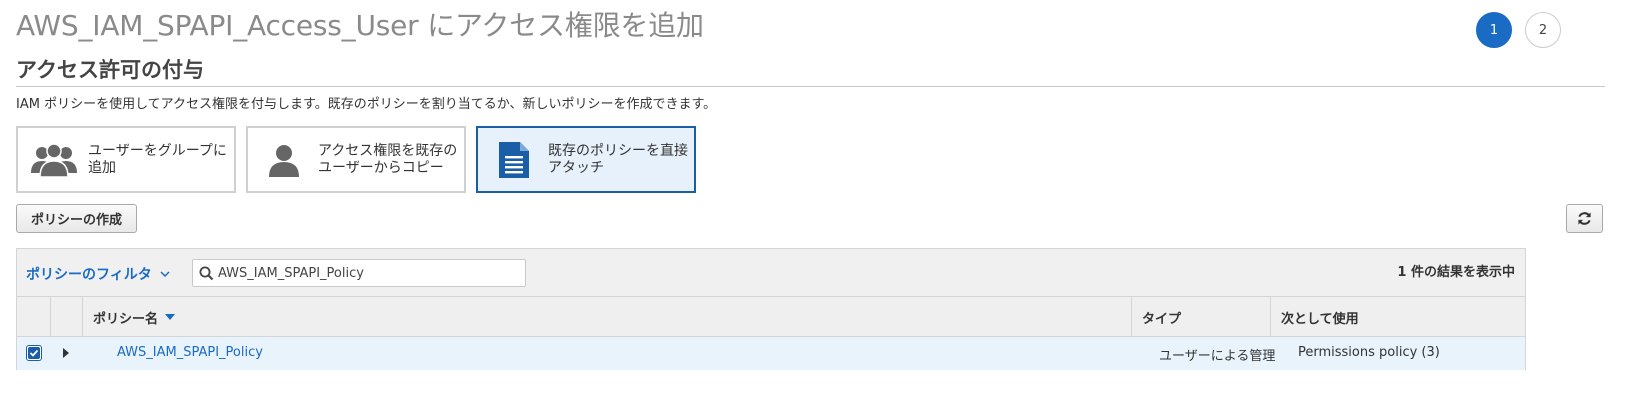  What do you see at coordinates (190, 352) in the screenshot?
I see `policy-name-link: AWS_IAM_SPAPI_Policy` at bounding box center [190, 352].